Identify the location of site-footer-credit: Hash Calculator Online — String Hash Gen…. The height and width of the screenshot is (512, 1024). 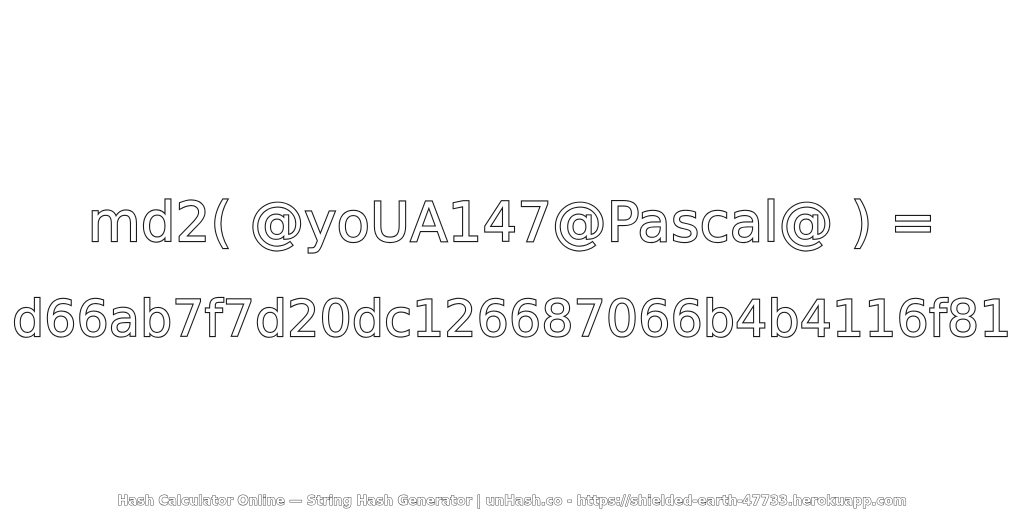
(512, 502).